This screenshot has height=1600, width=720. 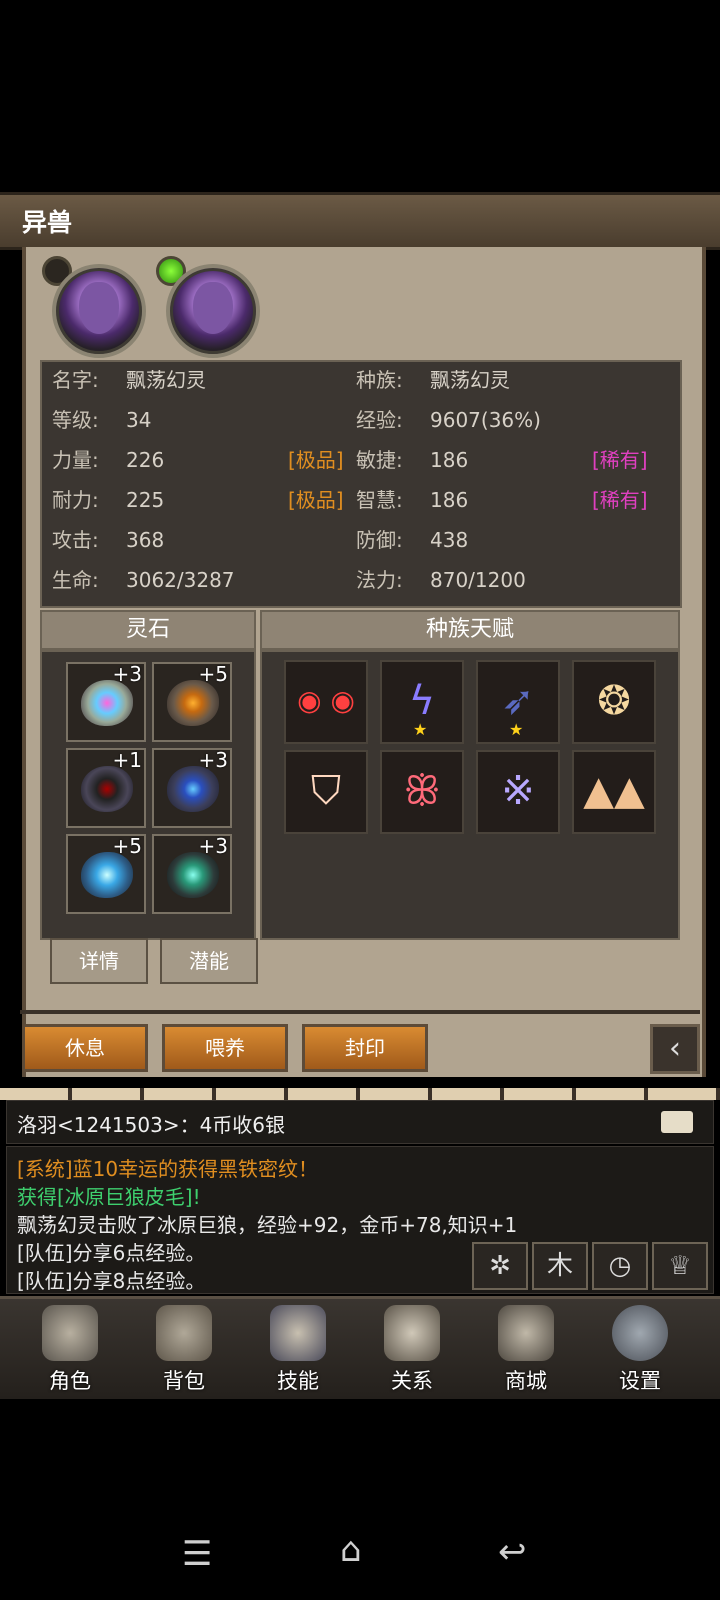 What do you see at coordinates (620, 1266) in the screenshot?
I see `alarm-clock-button: ◷` at bounding box center [620, 1266].